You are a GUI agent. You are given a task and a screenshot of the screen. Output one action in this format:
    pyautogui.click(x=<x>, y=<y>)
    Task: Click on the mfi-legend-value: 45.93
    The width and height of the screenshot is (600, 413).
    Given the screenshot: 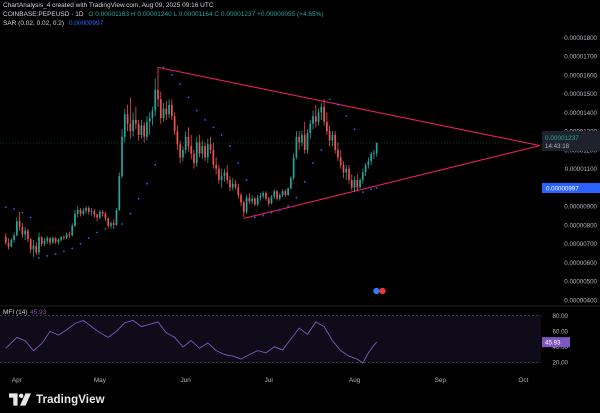 What is the action you would take?
    pyautogui.click(x=38, y=312)
    